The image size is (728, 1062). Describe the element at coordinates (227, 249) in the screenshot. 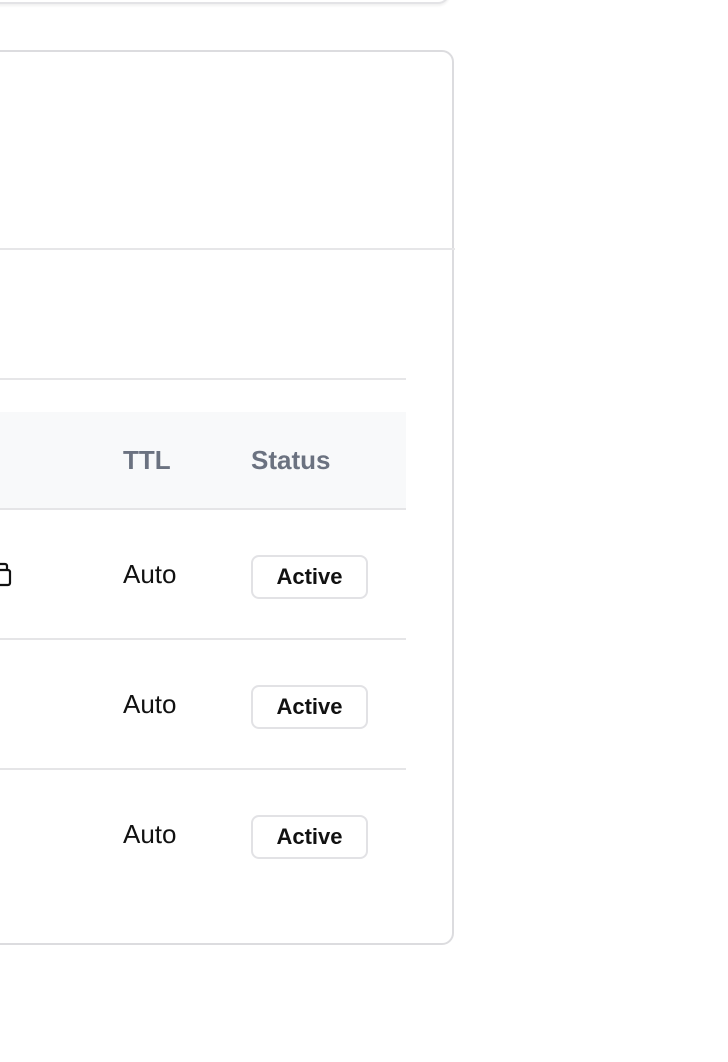

I see `card-divider` at that location.